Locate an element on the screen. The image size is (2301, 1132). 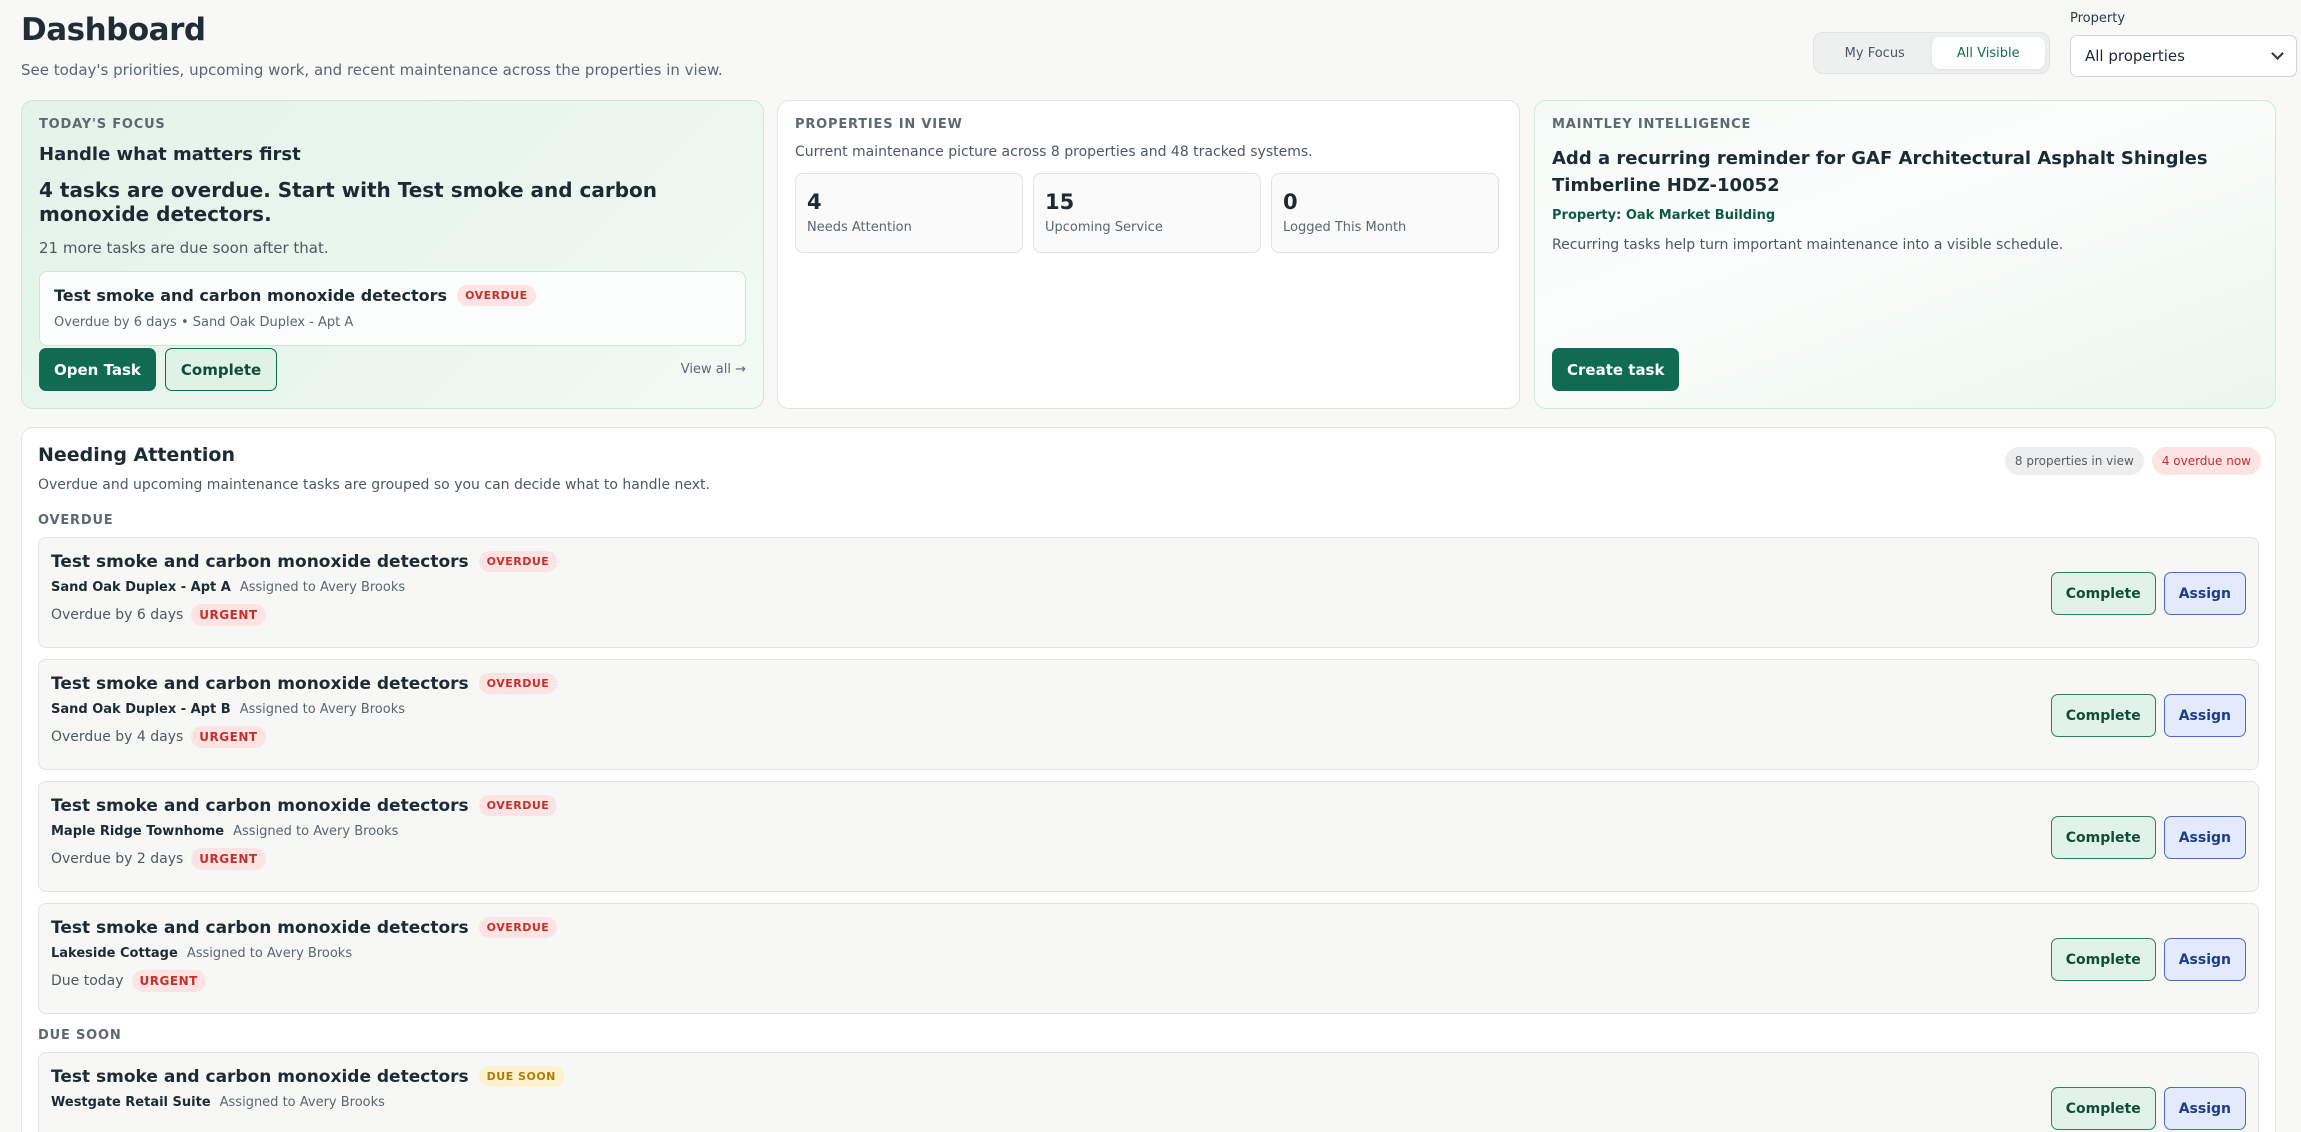
task-due: Overdue by 4 days is located at coordinates (117, 737).